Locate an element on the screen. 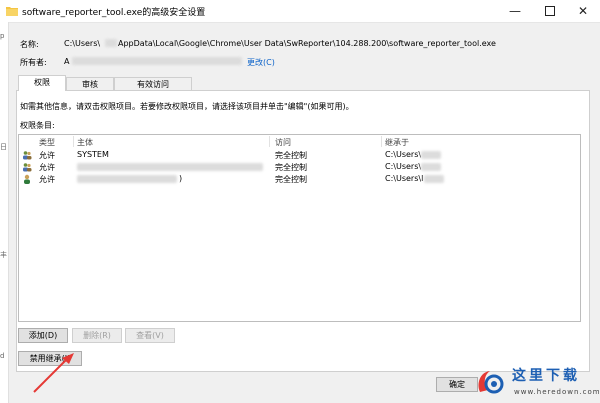 The width and height of the screenshot is (600, 403). edge-glyph: 日 is located at coordinates (3, 147).